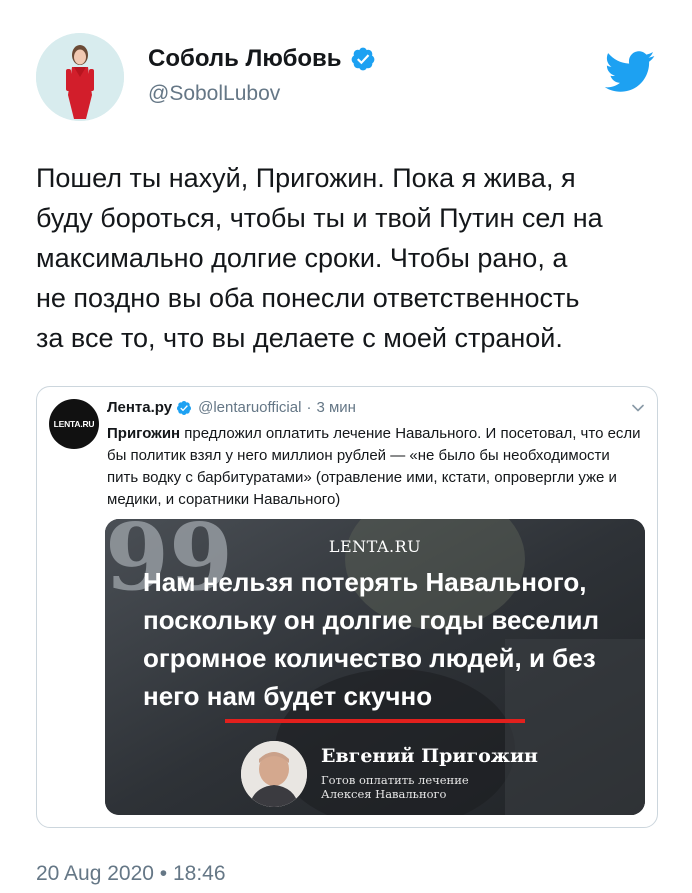 Image resolution: width=692 pixels, height=893 pixels. Describe the element at coordinates (131, 874) in the screenshot. I see `tweet-timestamp: 20 Aug 2020 • 18:46` at that location.